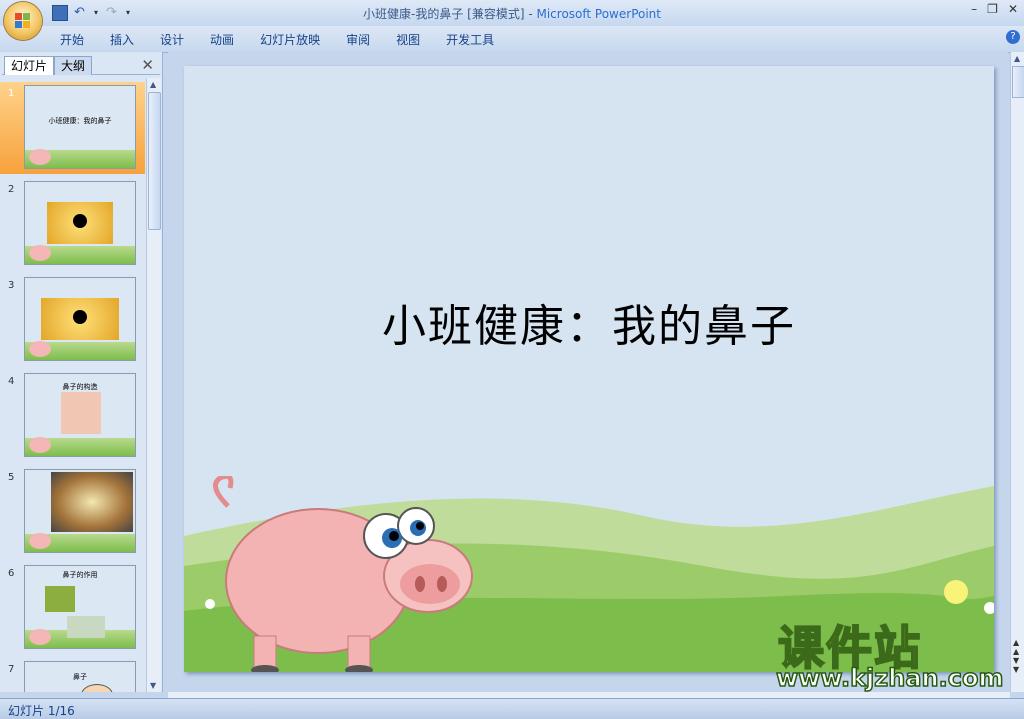 This screenshot has height=719, width=1024. I want to click on close-button: ✕, so click(1013, 9).